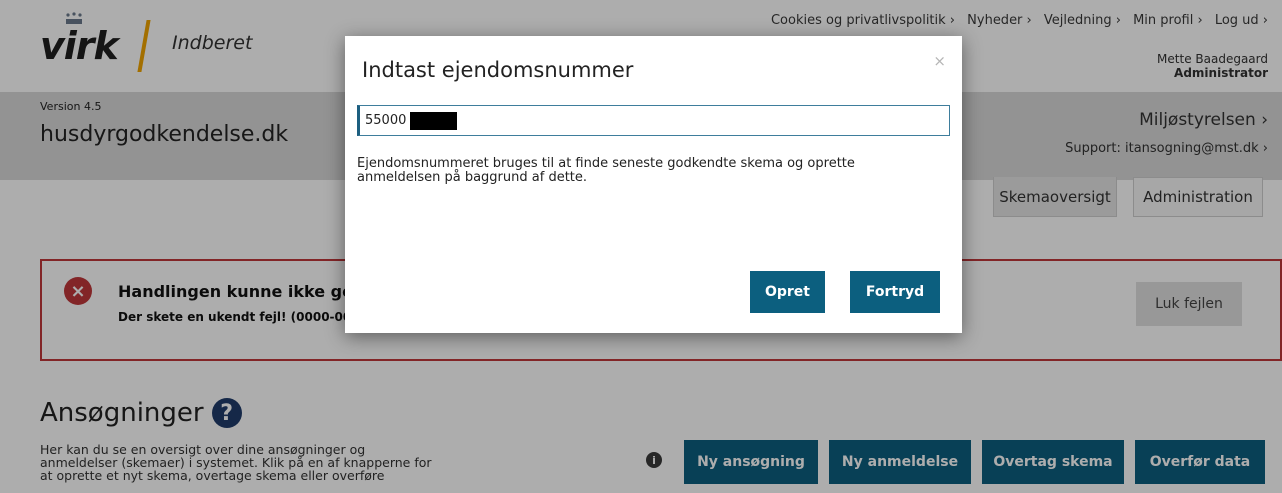  Describe the element at coordinates (433, 121) in the screenshot. I see `redaction-block` at that location.